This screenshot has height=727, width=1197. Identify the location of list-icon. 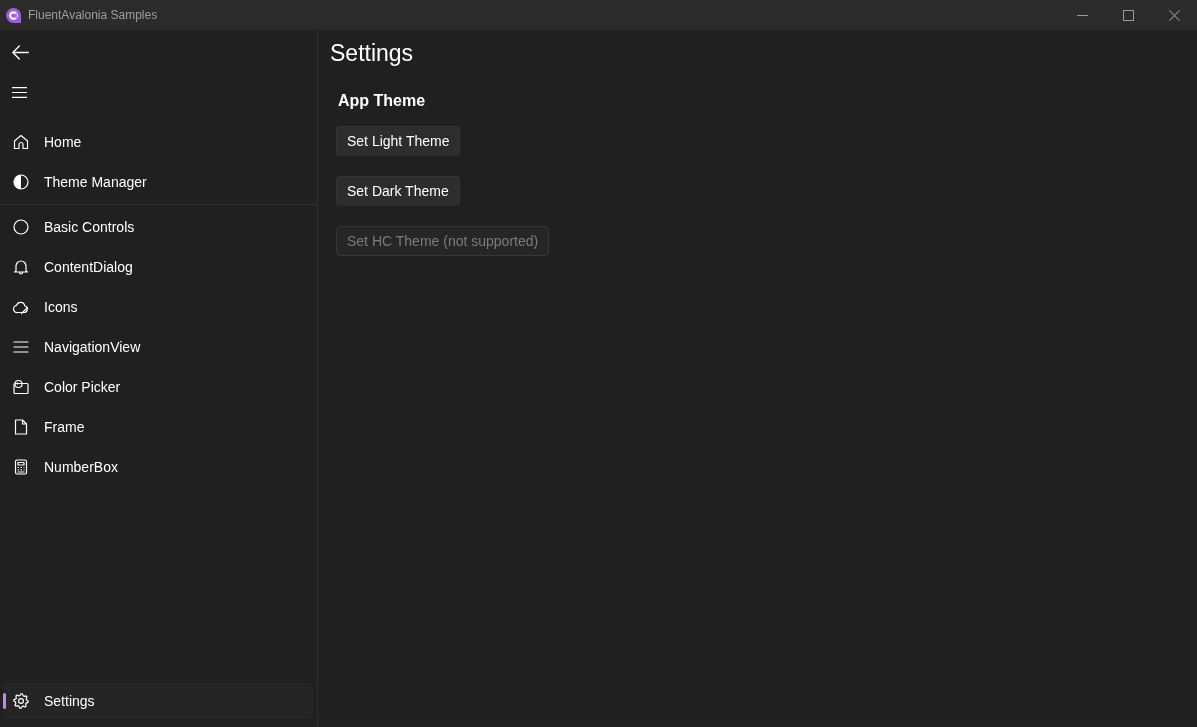
(21, 347).